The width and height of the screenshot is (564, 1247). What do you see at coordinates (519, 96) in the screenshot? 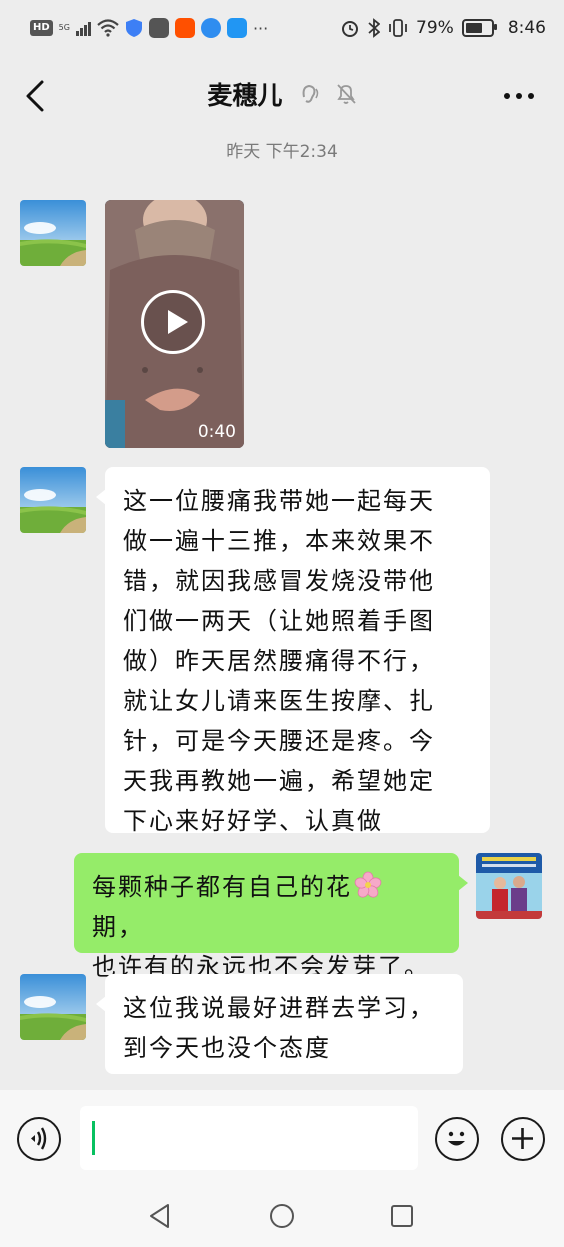
I see `more-button` at bounding box center [519, 96].